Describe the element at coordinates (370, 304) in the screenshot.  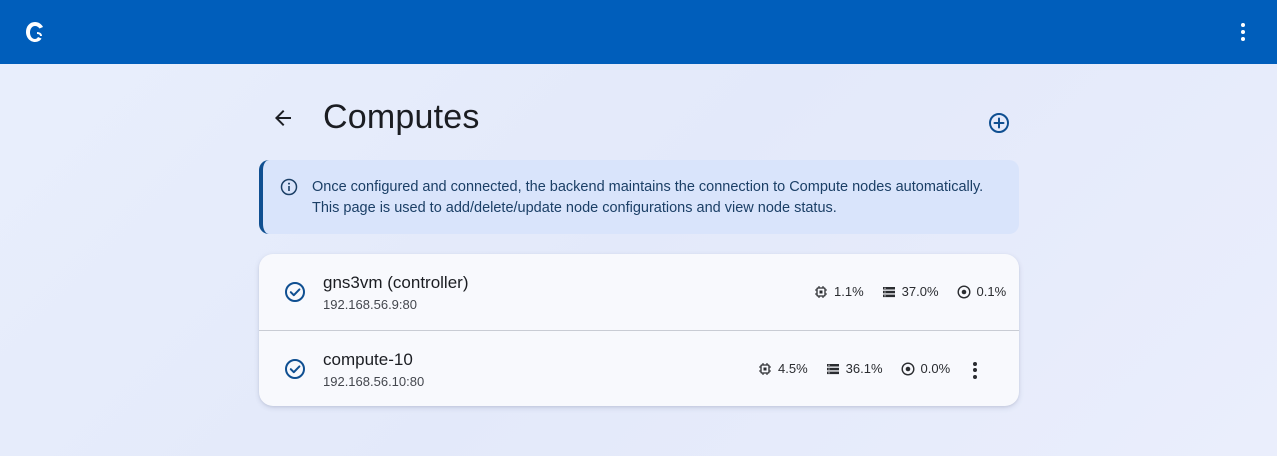
I see `compute-address: 192.168.56.9:80` at that location.